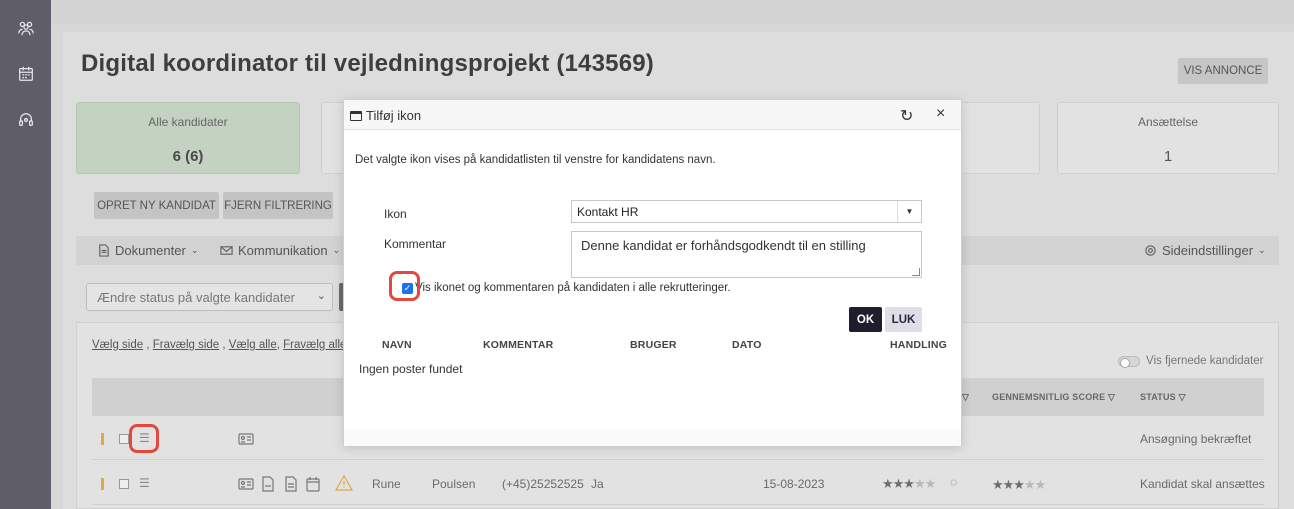 Image resolution: width=1294 pixels, height=509 pixels. I want to click on dialog-title: Tilføj ikon, so click(385, 115).